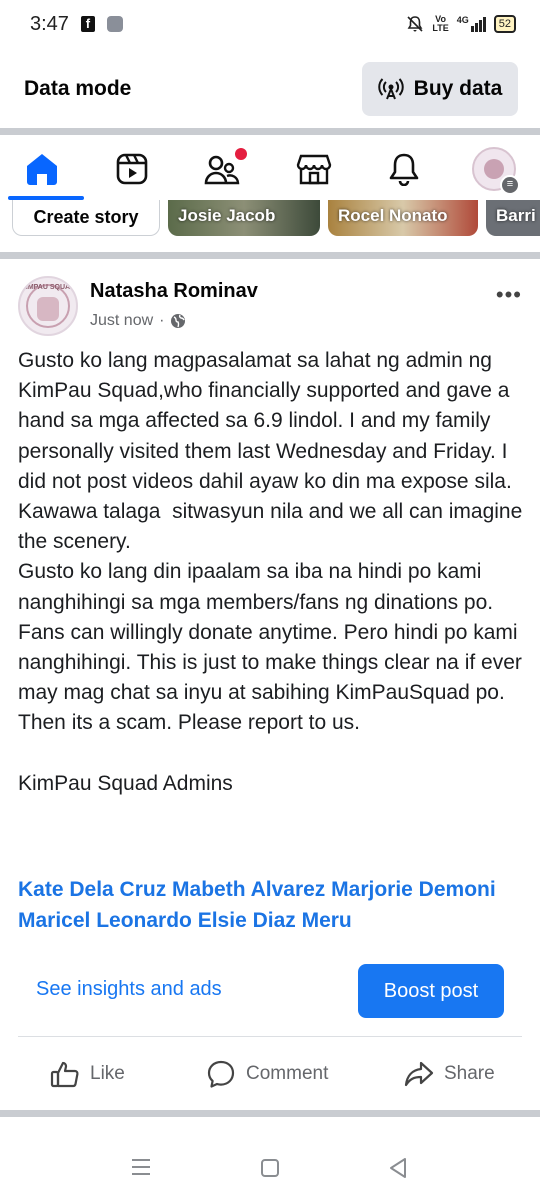  What do you see at coordinates (287, 1073) in the screenshot?
I see `comment-label: Comment` at bounding box center [287, 1073].